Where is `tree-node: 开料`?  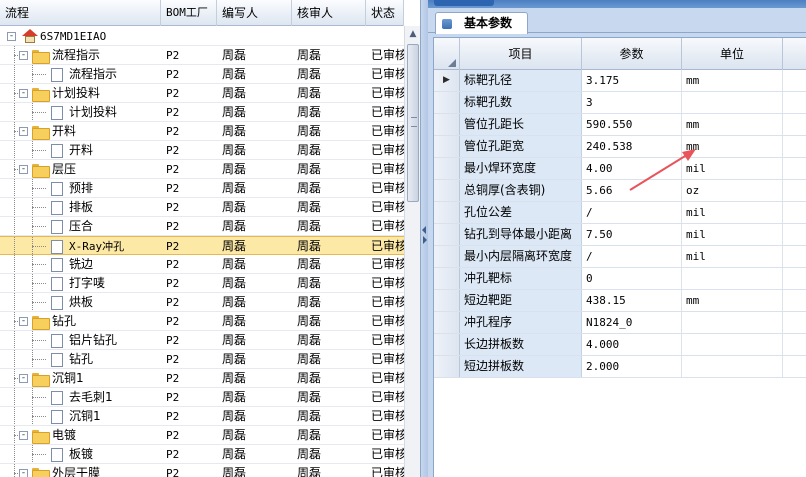
tree-node: 开料 is located at coordinates (80, 150).